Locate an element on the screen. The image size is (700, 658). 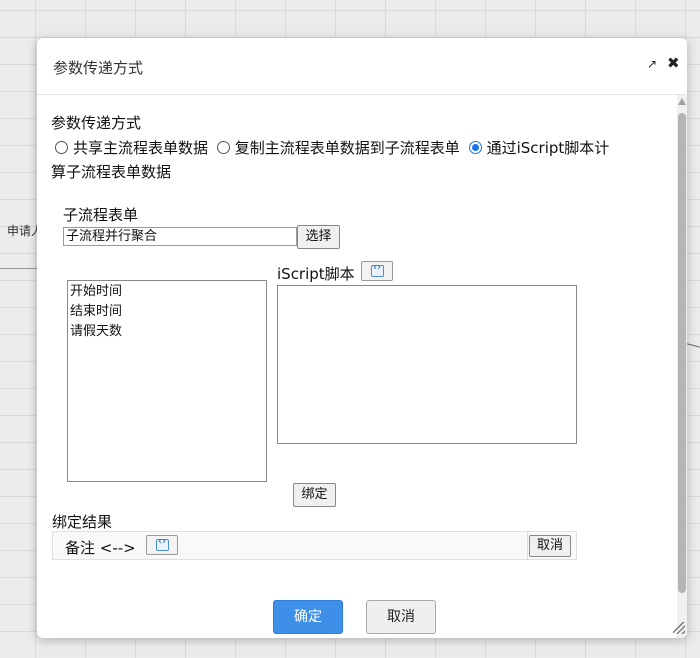
script-label: iScript脚本 is located at coordinates (316, 274).